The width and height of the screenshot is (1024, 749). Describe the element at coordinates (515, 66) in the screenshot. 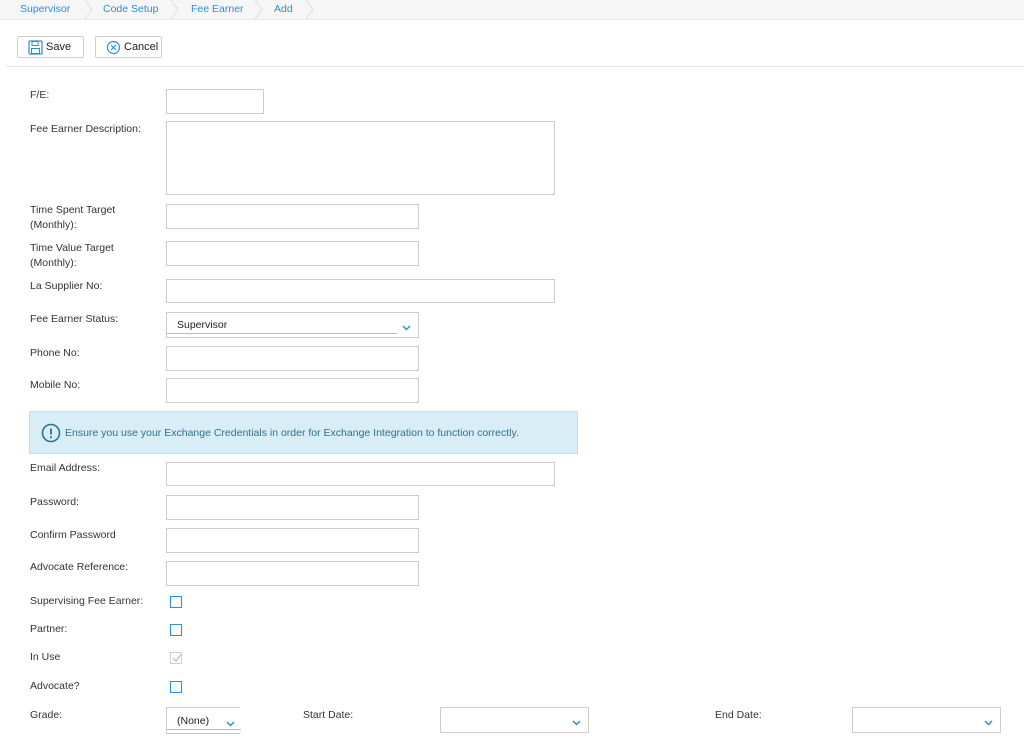

I see `toolbar-divider` at that location.